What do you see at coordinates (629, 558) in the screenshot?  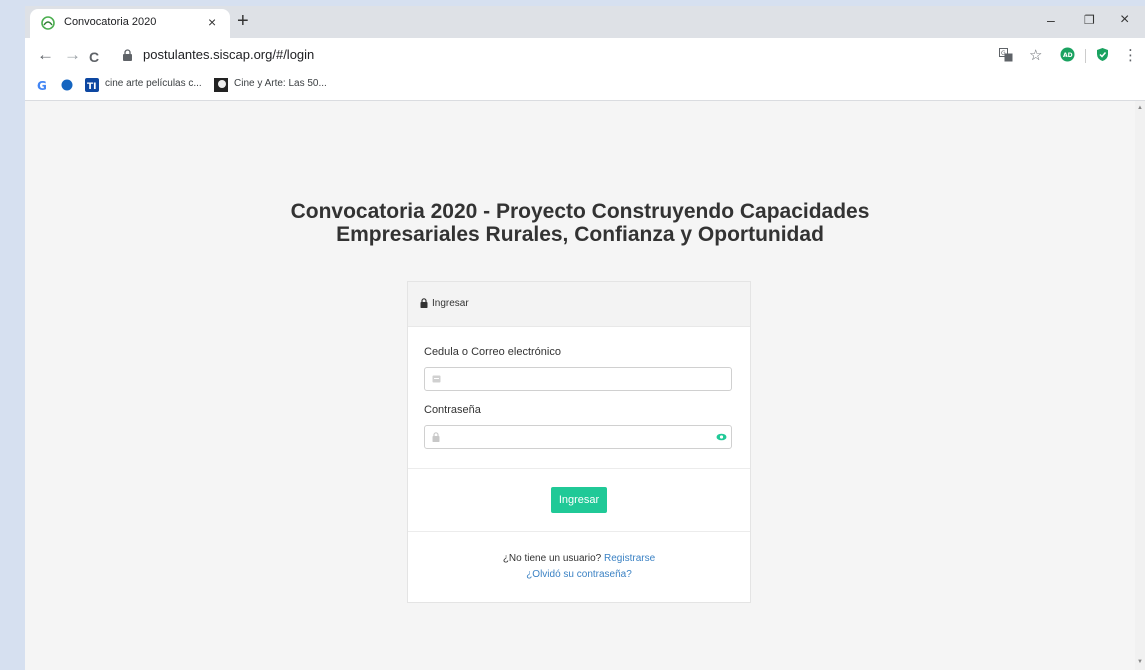 I see `register-link: Registrarse` at bounding box center [629, 558].